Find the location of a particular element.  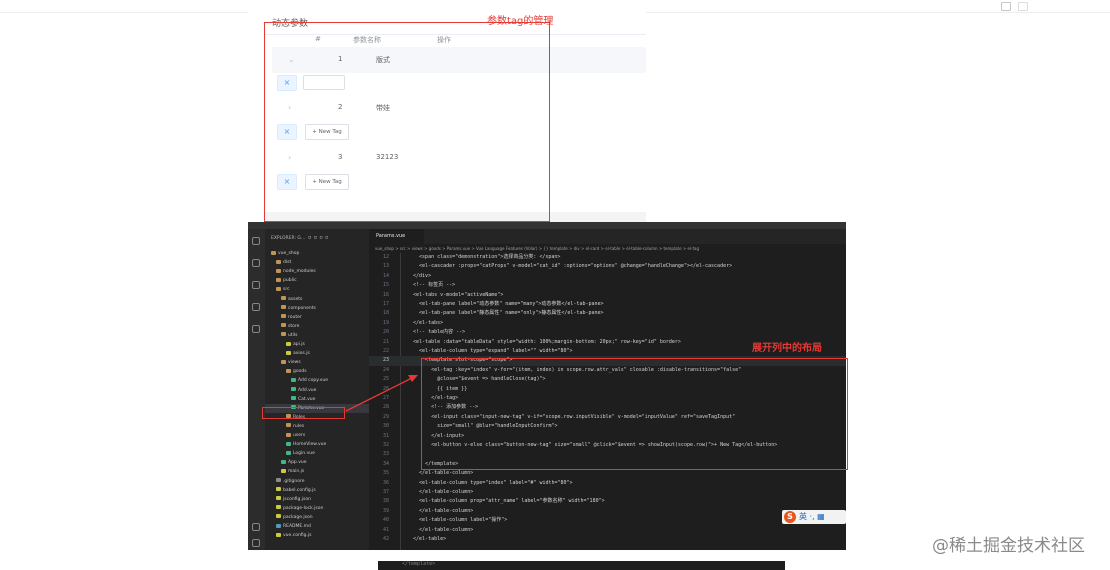

tree-item-label: components is located at coordinates (302, 308).